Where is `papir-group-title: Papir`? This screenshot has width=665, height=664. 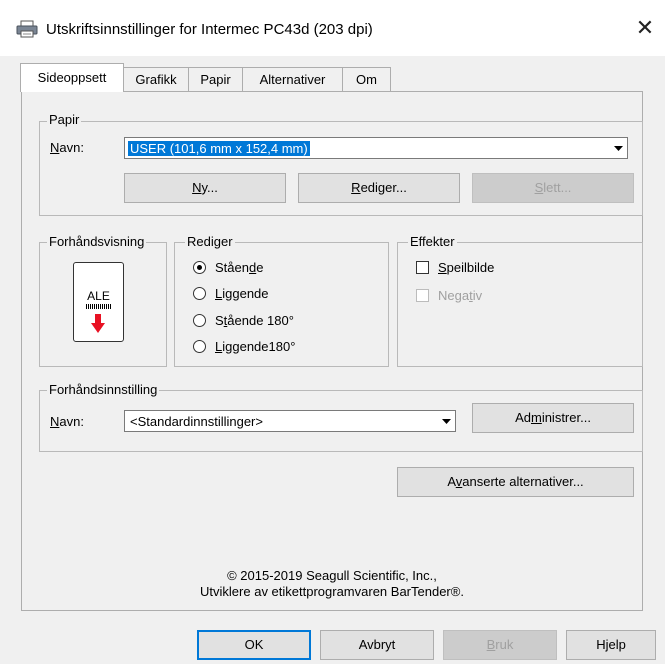
papir-group-title: Papir is located at coordinates (64, 119).